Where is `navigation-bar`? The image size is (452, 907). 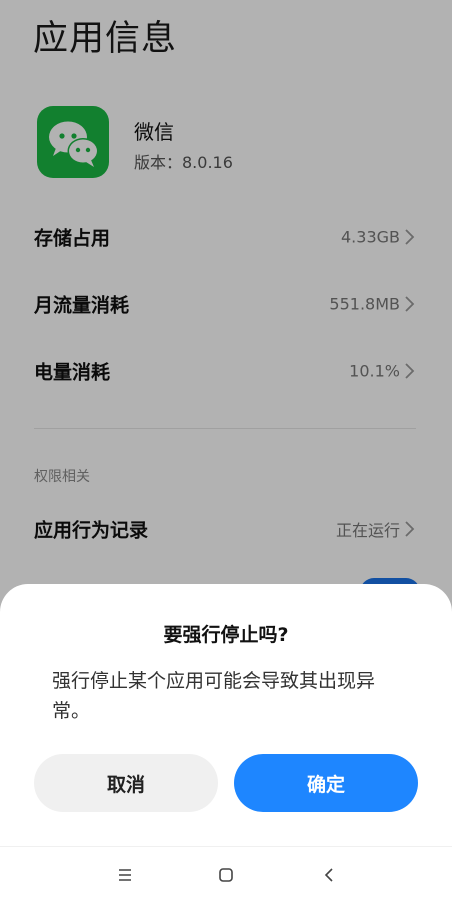 navigation-bar is located at coordinates (226, 876).